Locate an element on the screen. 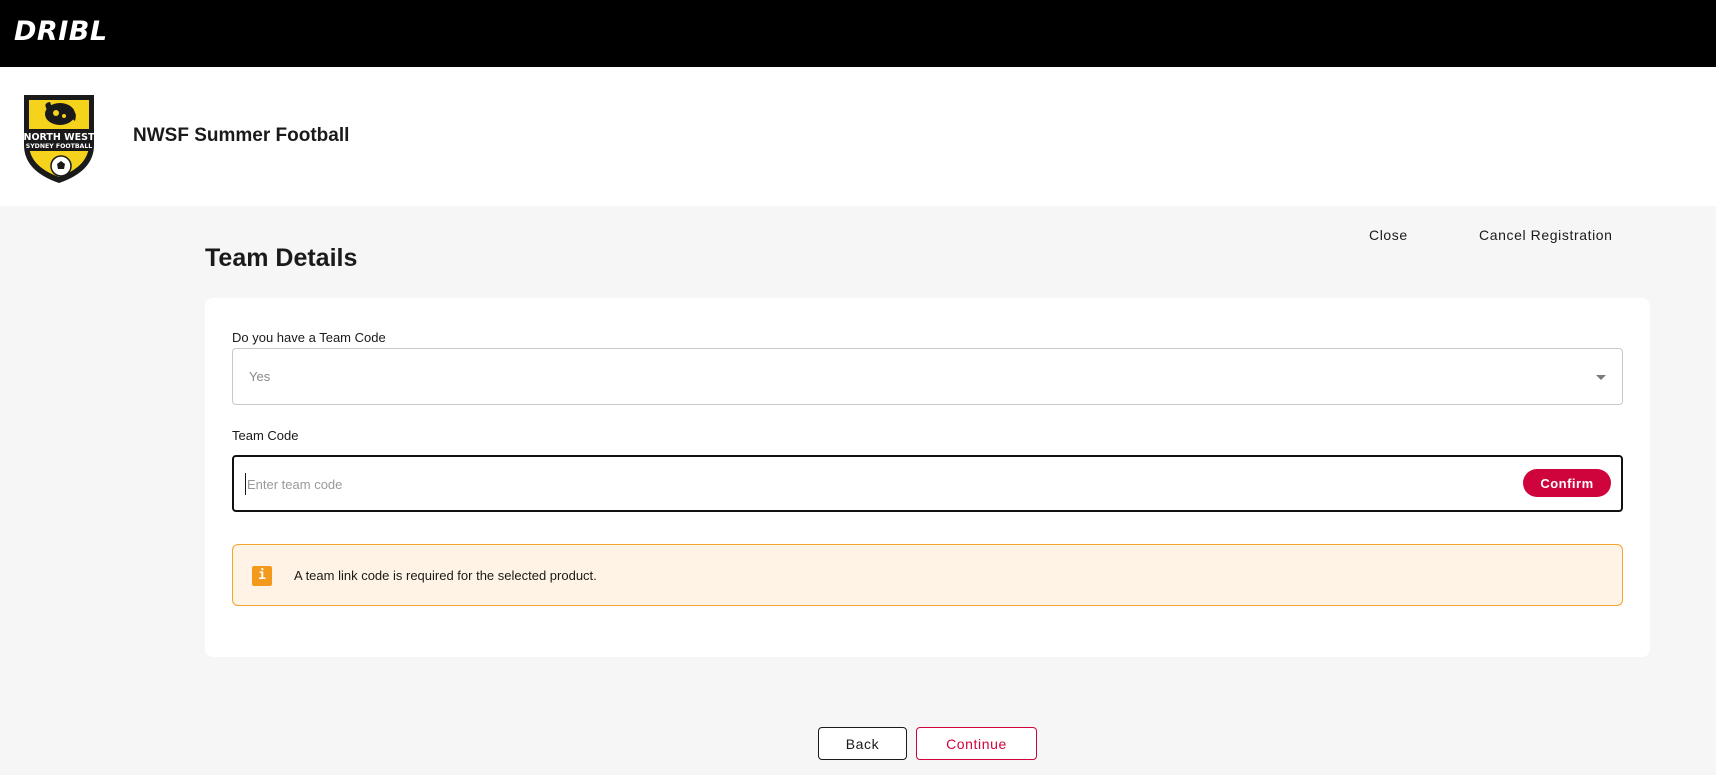 The height and width of the screenshot is (775, 1716). info-icon: i is located at coordinates (262, 576).